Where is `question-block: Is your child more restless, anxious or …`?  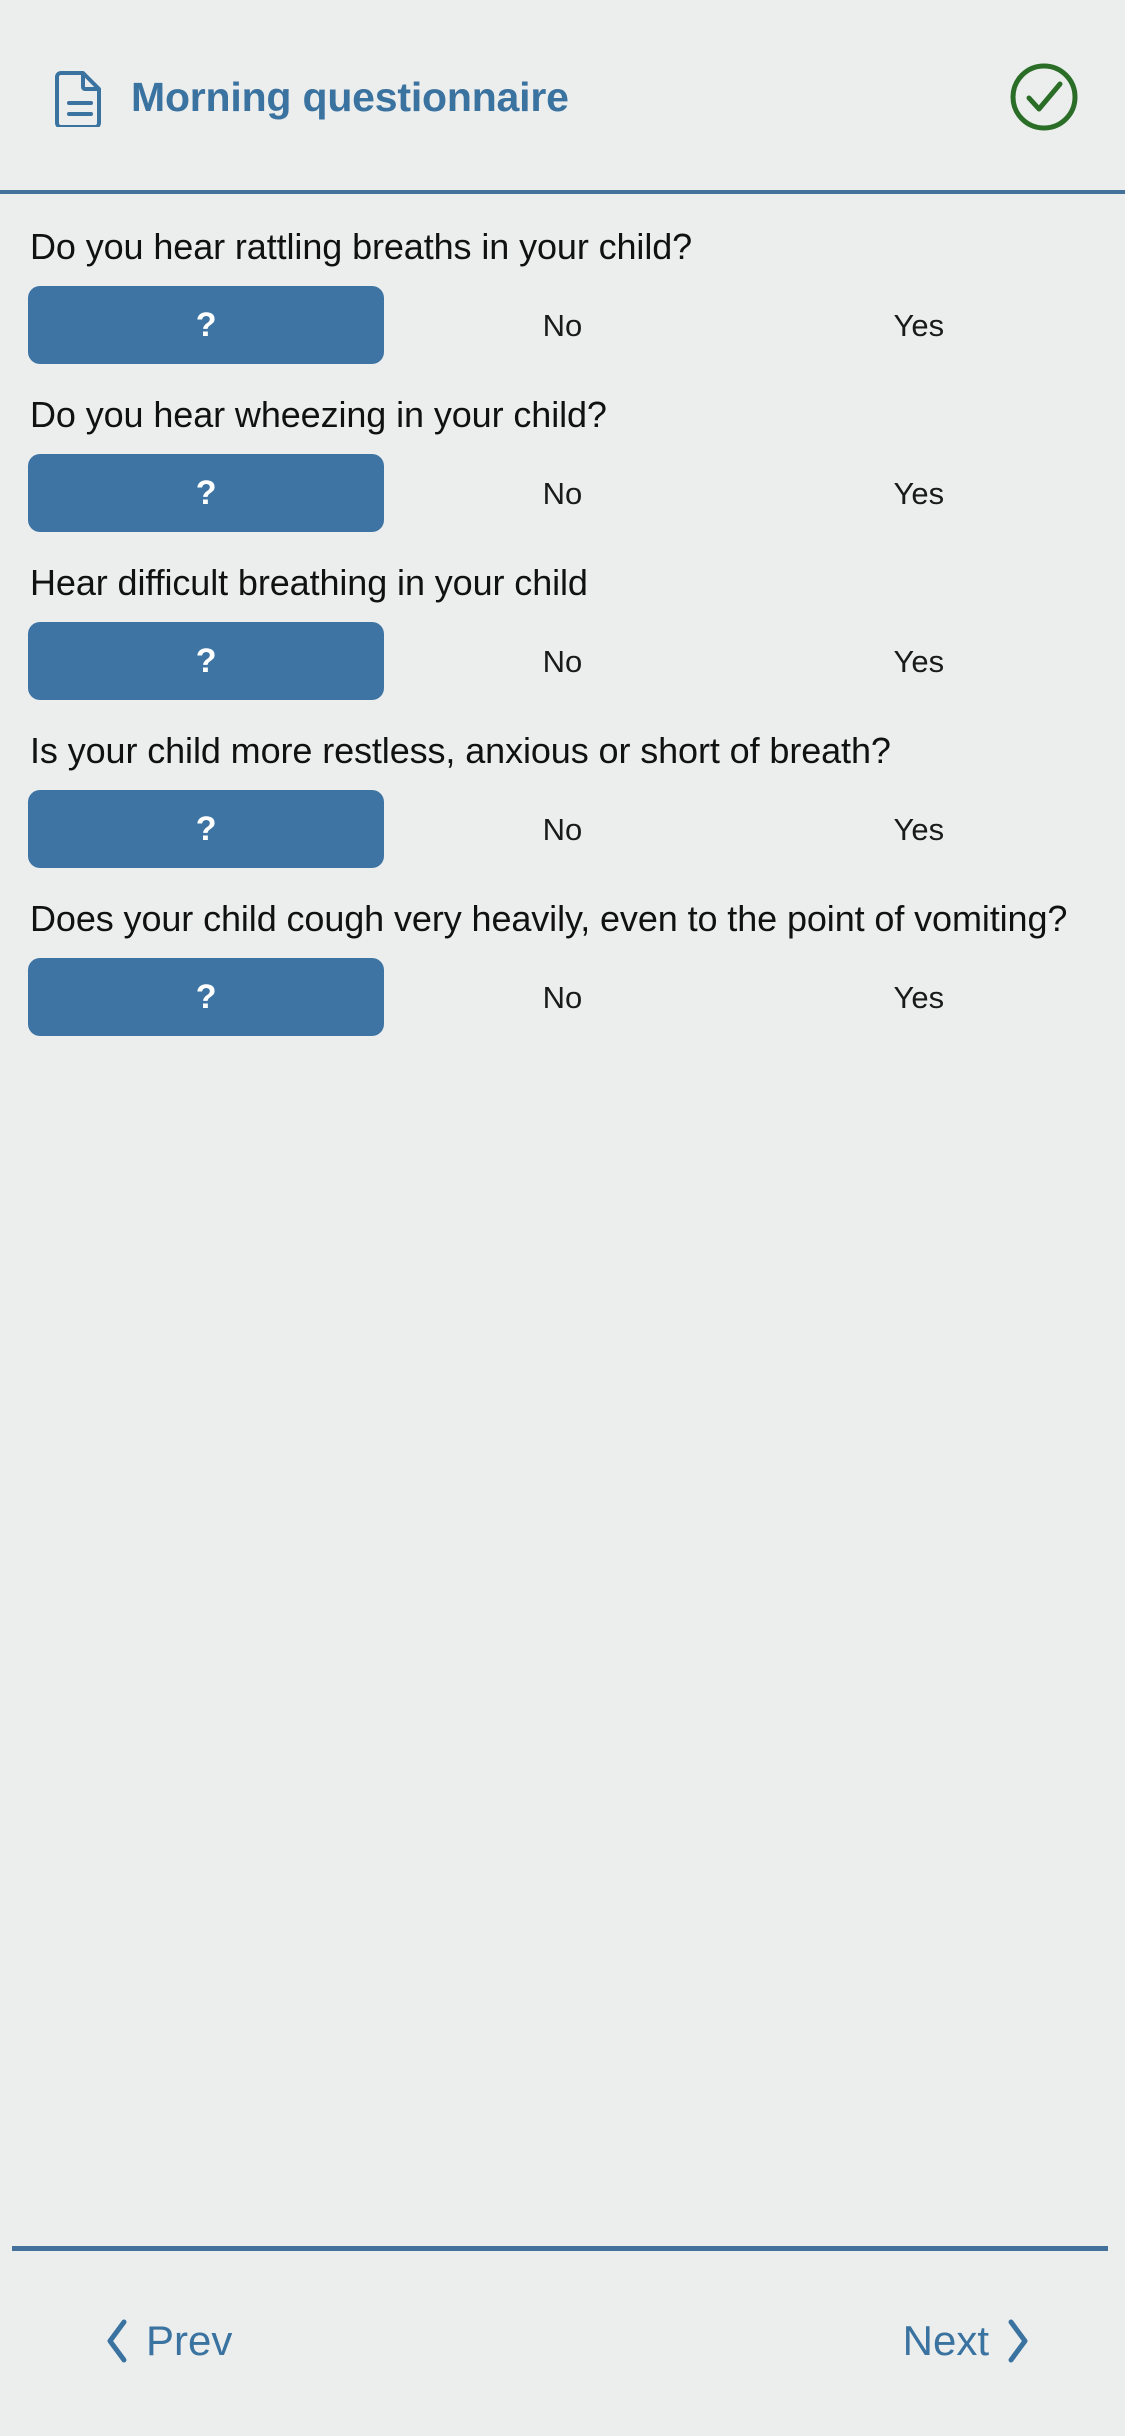
question-block: Is your child more restless, anxious or … is located at coordinates (562, 798).